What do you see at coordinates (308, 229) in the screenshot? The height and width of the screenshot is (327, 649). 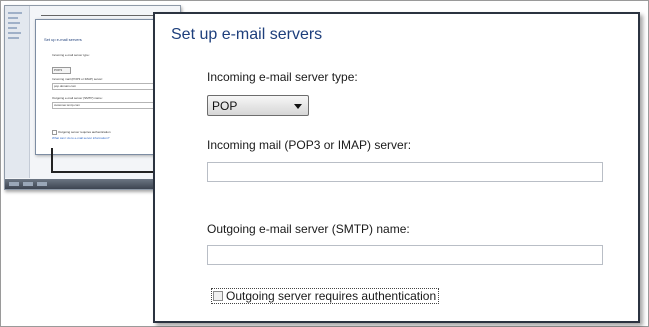 I see `outgoing-server-label: Outgoing e-mail server (SMTP) name:` at bounding box center [308, 229].